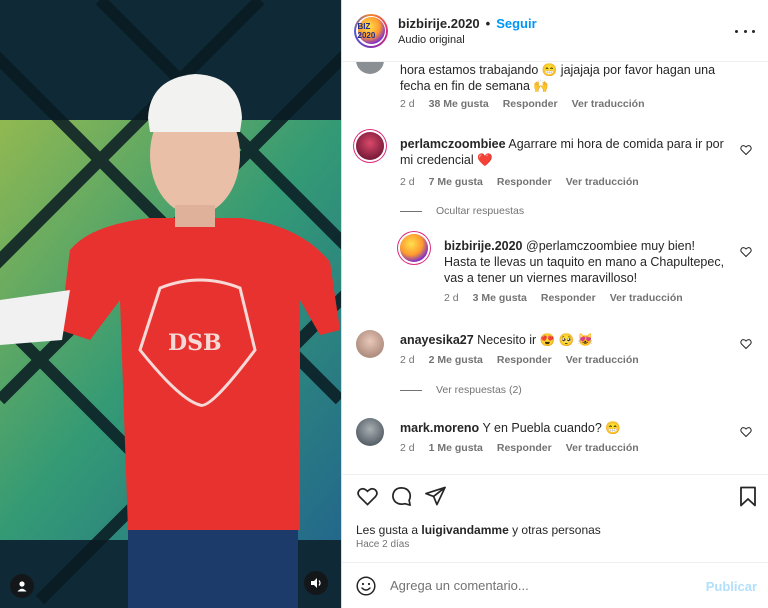 This screenshot has width=768, height=608. What do you see at coordinates (516, 23) in the screenshot?
I see `follow-button: Seguir` at bounding box center [516, 23].